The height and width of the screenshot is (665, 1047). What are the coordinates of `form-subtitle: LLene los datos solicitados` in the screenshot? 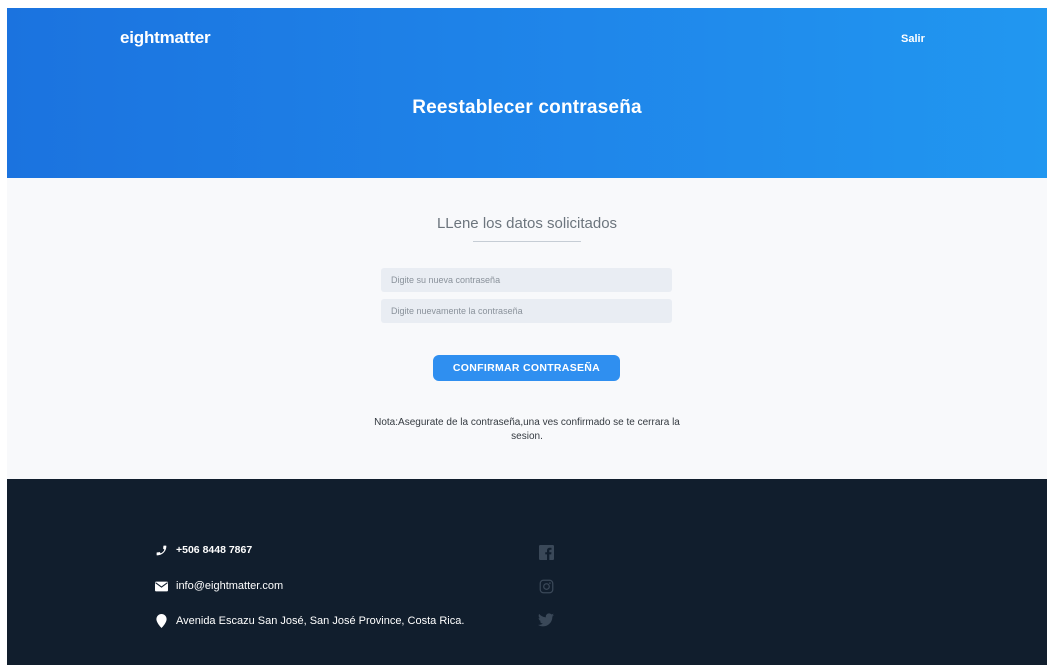 It's located at (527, 223).